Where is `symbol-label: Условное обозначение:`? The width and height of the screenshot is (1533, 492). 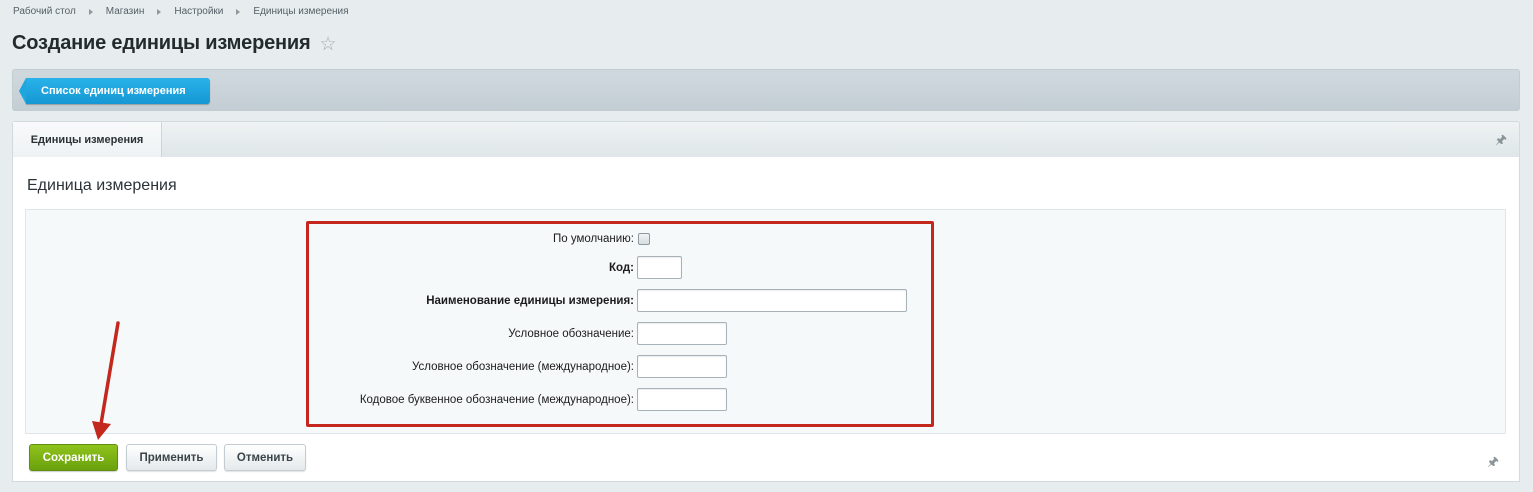
symbol-label: Условное обозначение: is located at coordinates (571, 334).